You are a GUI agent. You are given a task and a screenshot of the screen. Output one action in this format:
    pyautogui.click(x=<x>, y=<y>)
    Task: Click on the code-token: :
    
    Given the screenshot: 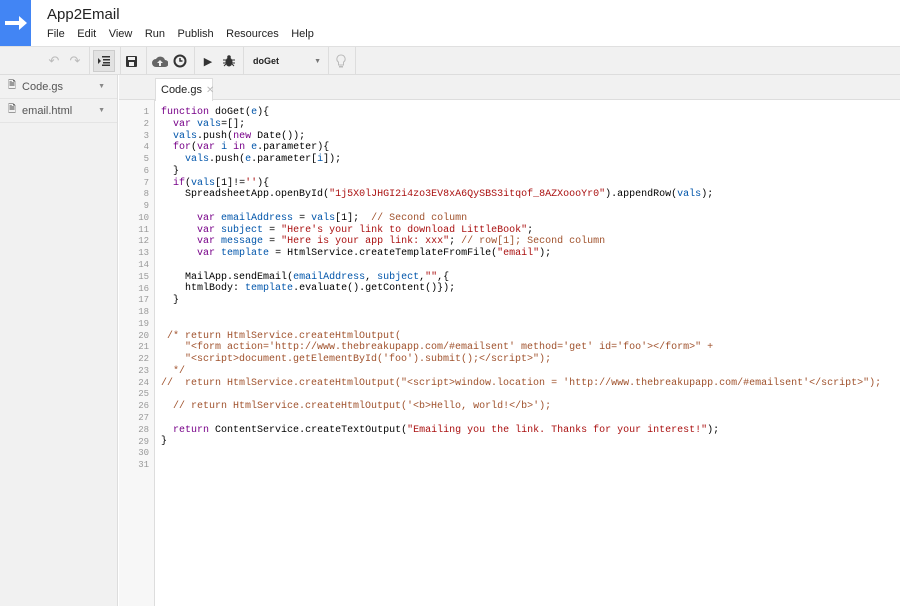 What is the action you would take?
    pyautogui.click(x=239, y=289)
    